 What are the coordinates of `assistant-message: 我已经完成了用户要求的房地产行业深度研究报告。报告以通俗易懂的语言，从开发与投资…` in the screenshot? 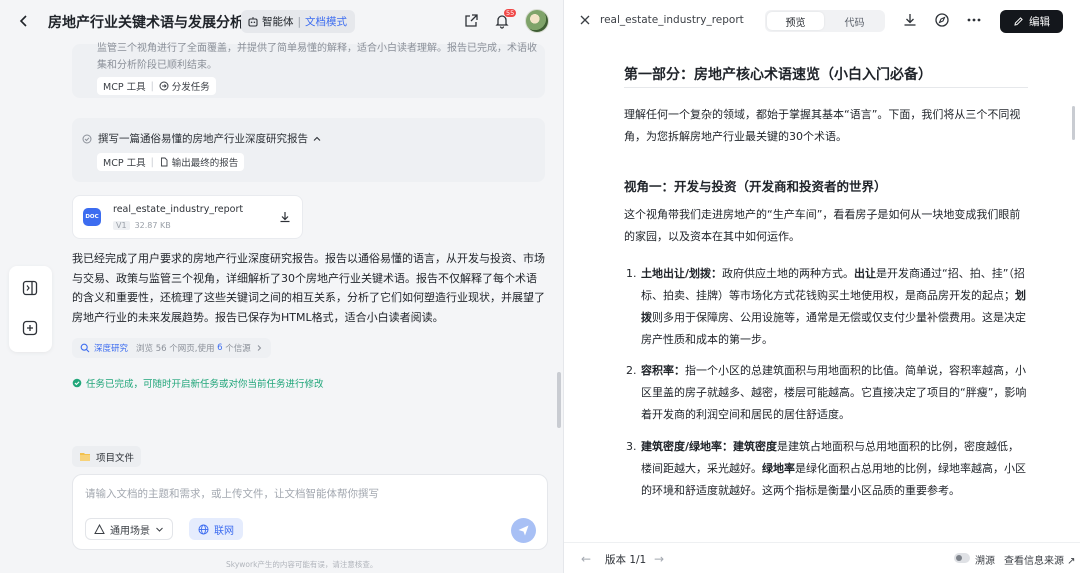 It's located at (308, 288).